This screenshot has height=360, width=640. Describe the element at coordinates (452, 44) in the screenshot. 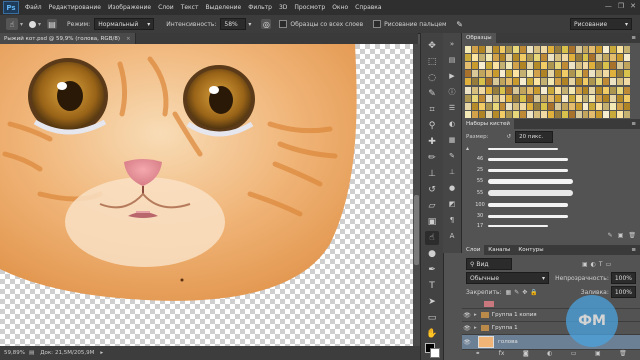

I see `collapse-icon: »` at that location.